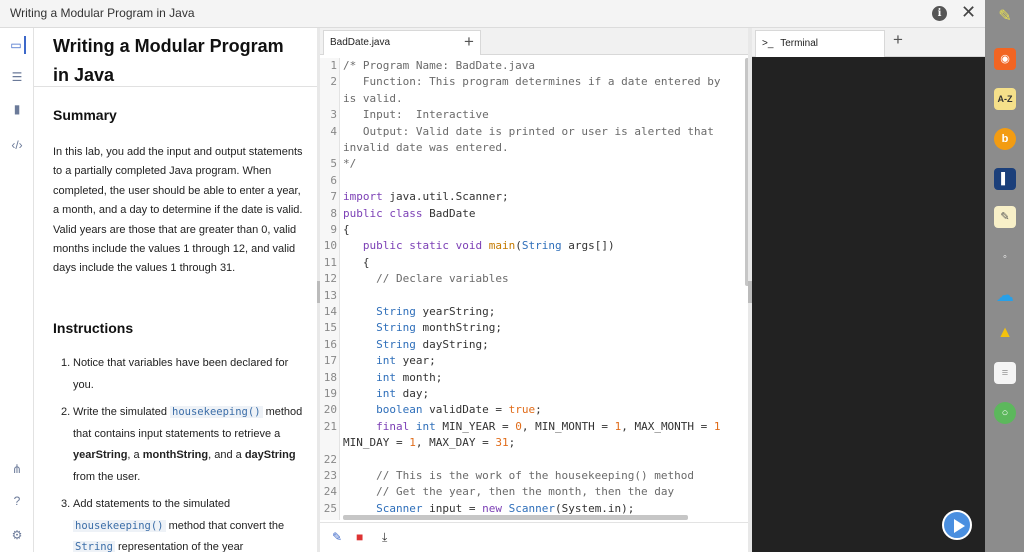 The height and width of the screenshot is (552, 1024). Describe the element at coordinates (226, 455) in the screenshot. I see `step-text: , and a` at that location.